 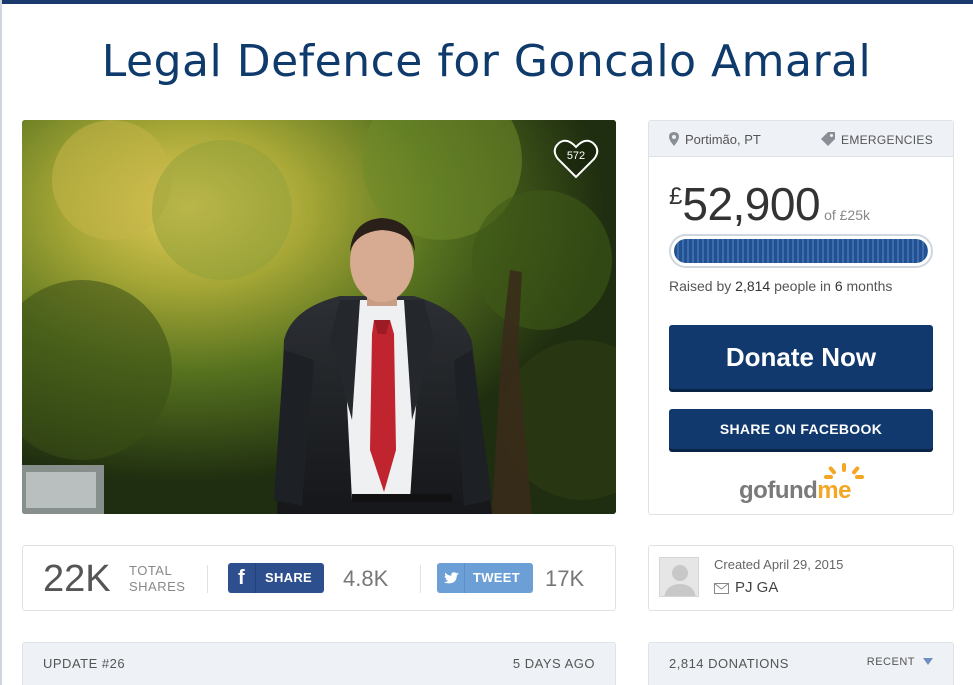 I want to click on raised-by-suffix: months, so click(x=867, y=286).